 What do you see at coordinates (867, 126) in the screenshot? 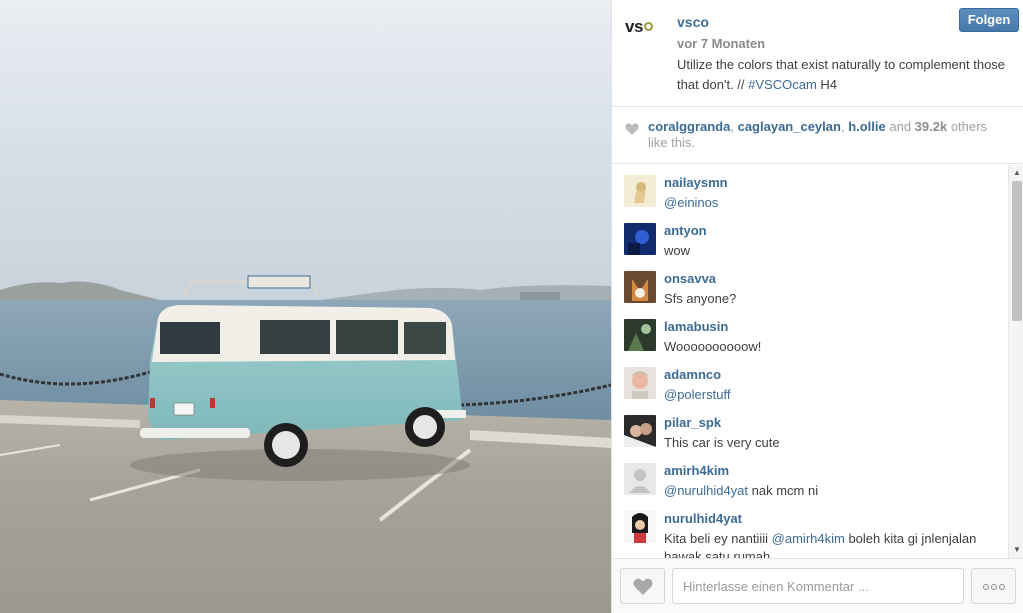
I see `liker-link: h.ollie` at bounding box center [867, 126].